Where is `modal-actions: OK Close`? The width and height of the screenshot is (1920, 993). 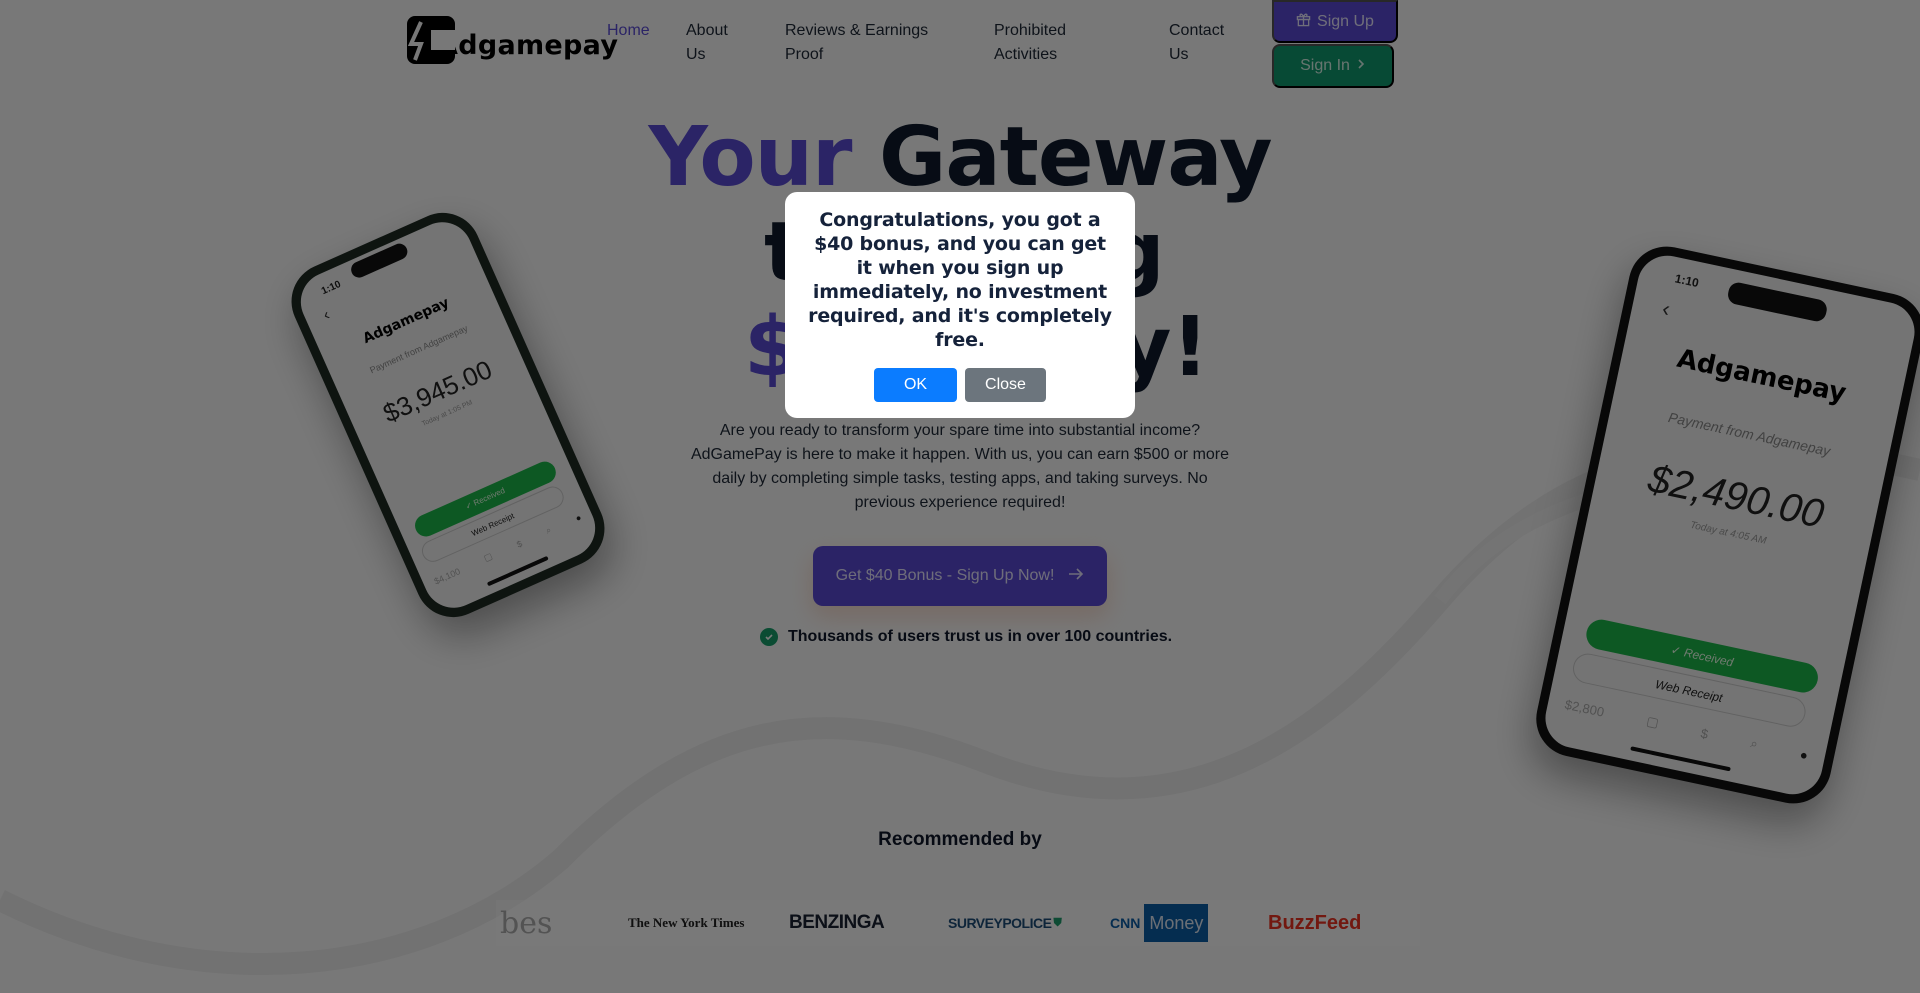
modal-actions: OK Close is located at coordinates (960, 385).